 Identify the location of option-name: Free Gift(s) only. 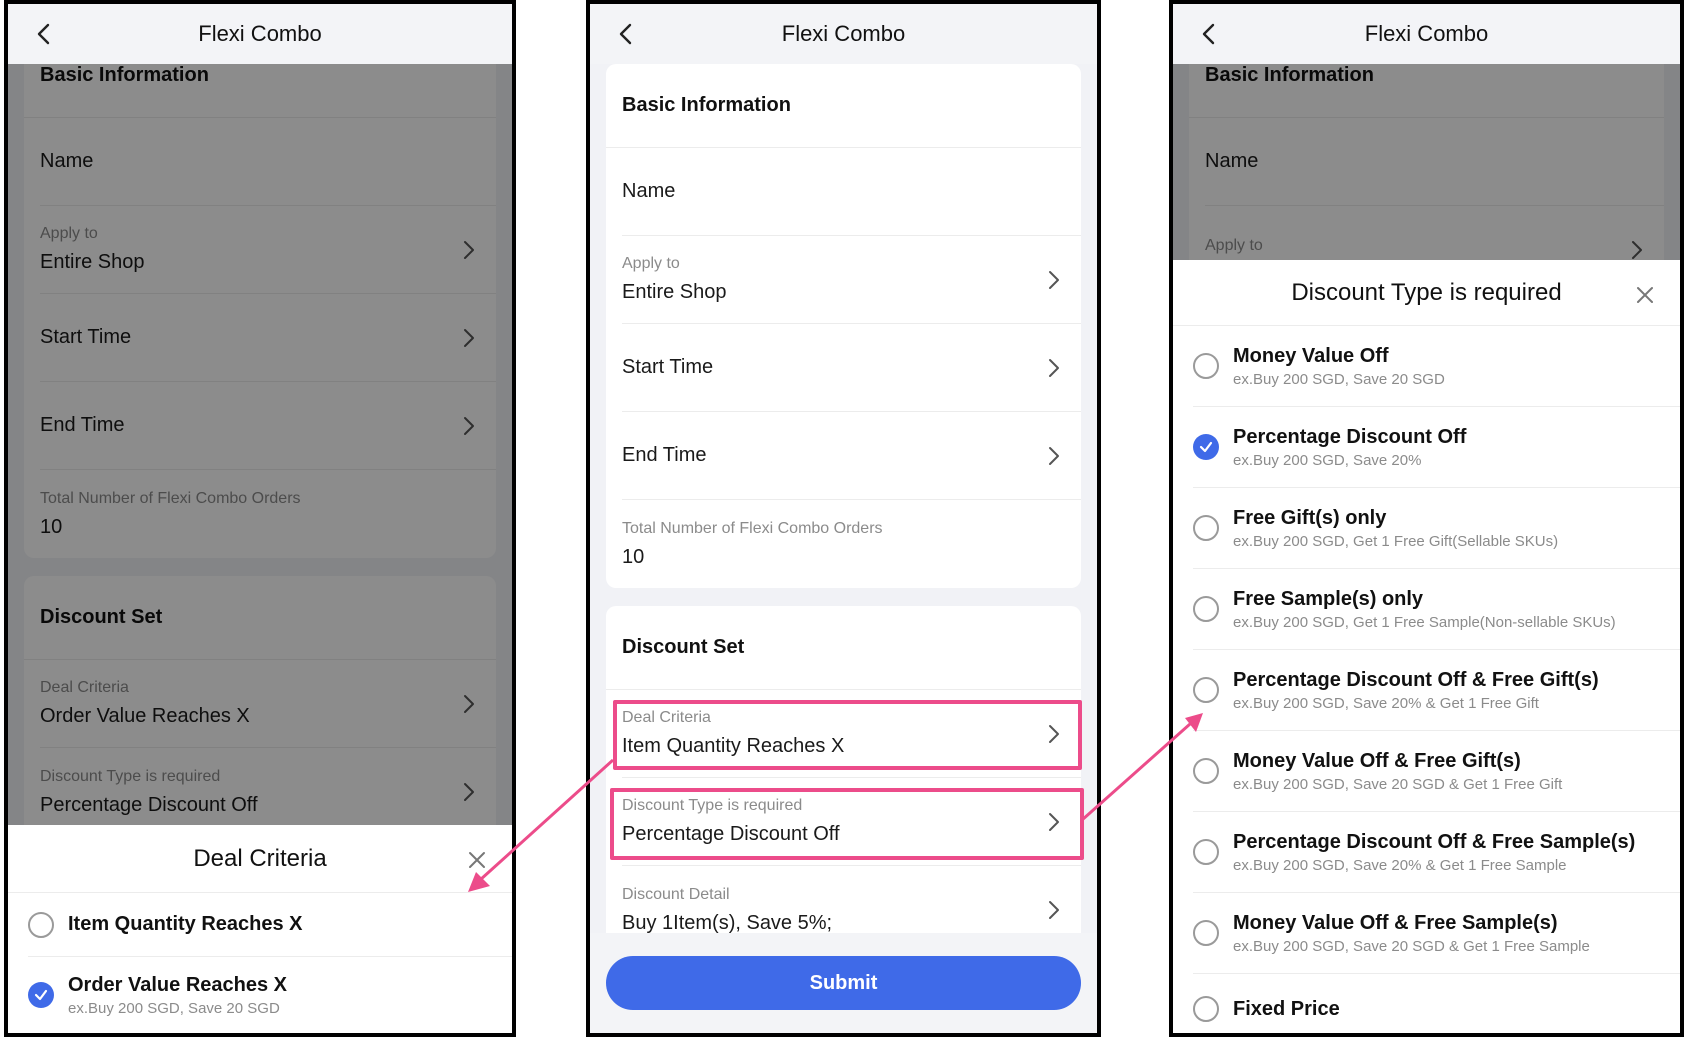
(1310, 517).